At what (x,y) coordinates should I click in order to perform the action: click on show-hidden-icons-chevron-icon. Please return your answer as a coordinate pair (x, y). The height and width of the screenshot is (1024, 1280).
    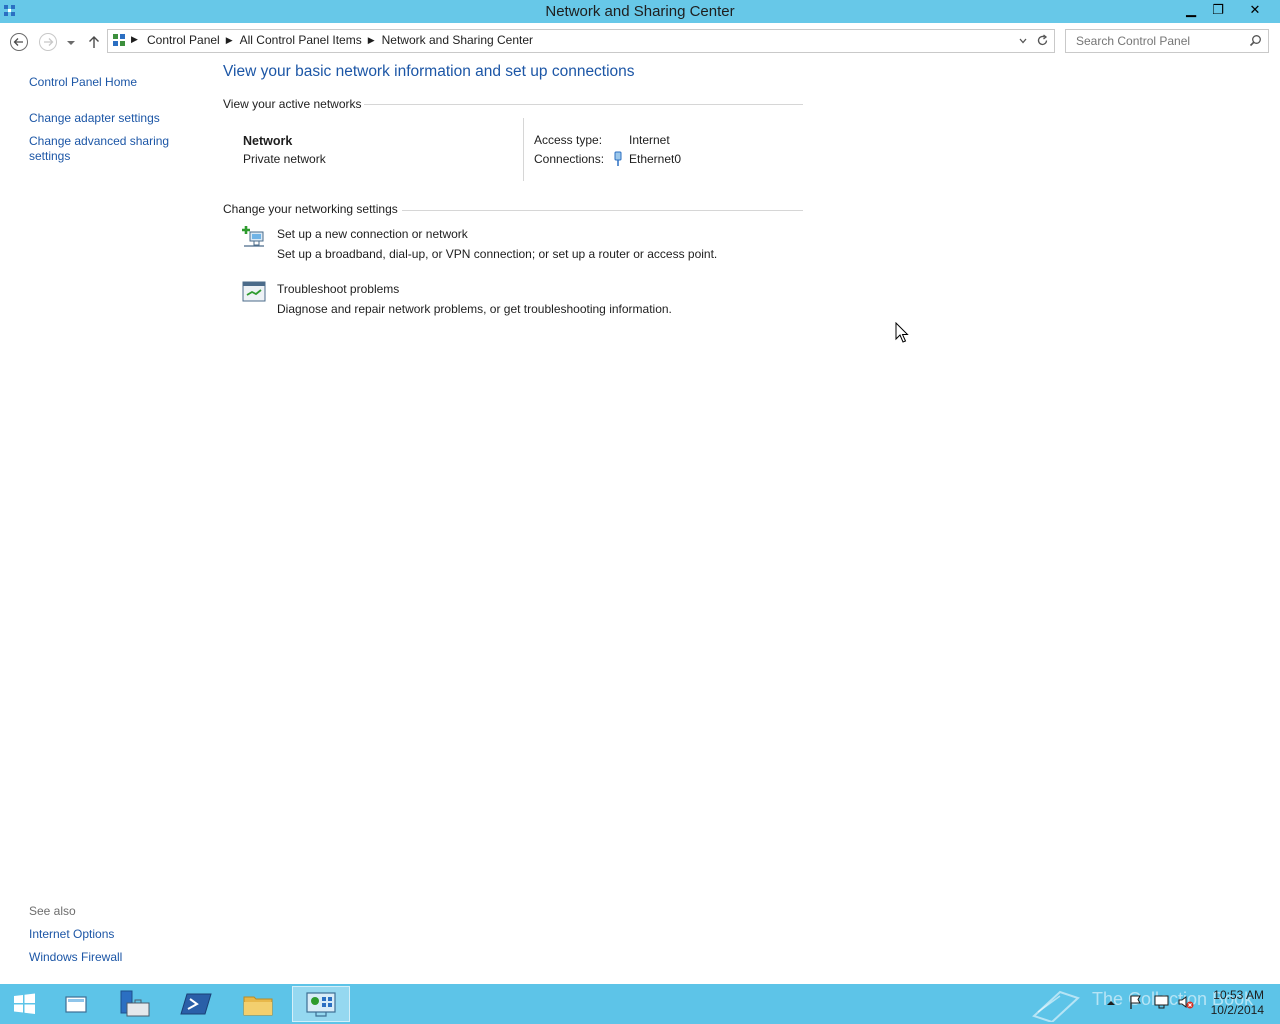
    Looking at the image, I should click on (1111, 1003).